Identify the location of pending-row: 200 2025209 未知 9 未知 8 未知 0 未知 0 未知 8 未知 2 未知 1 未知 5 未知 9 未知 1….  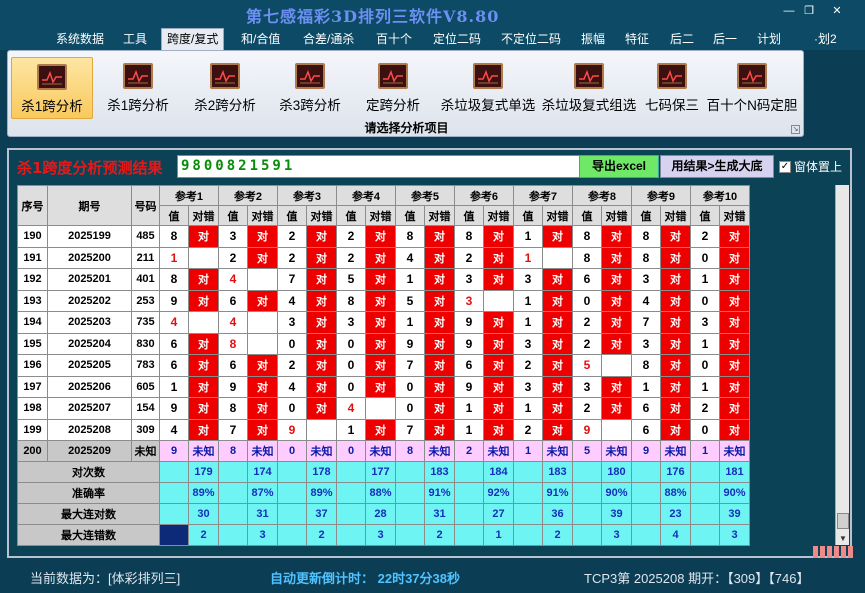
(383, 451).